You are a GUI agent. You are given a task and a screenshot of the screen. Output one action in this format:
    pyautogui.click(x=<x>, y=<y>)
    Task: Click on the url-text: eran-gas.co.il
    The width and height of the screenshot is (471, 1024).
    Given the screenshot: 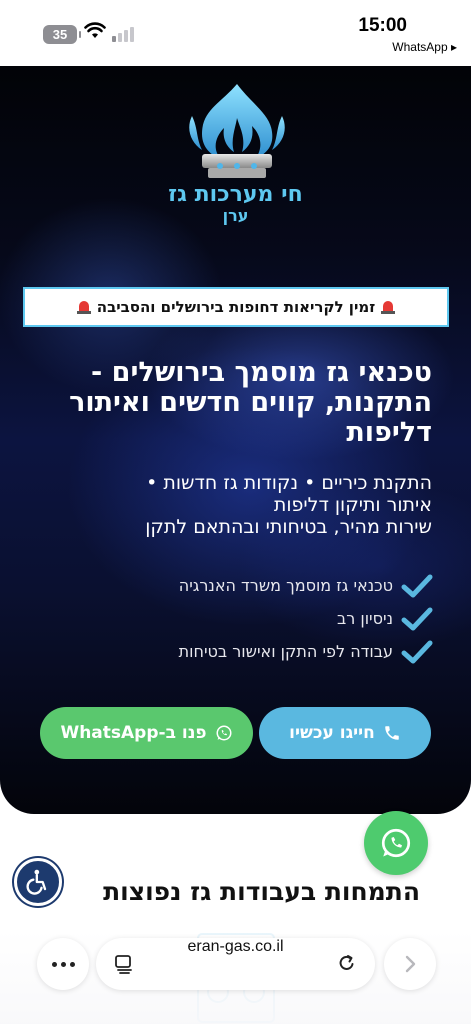 What is the action you would take?
    pyautogui.click(x=235, y=946)
    